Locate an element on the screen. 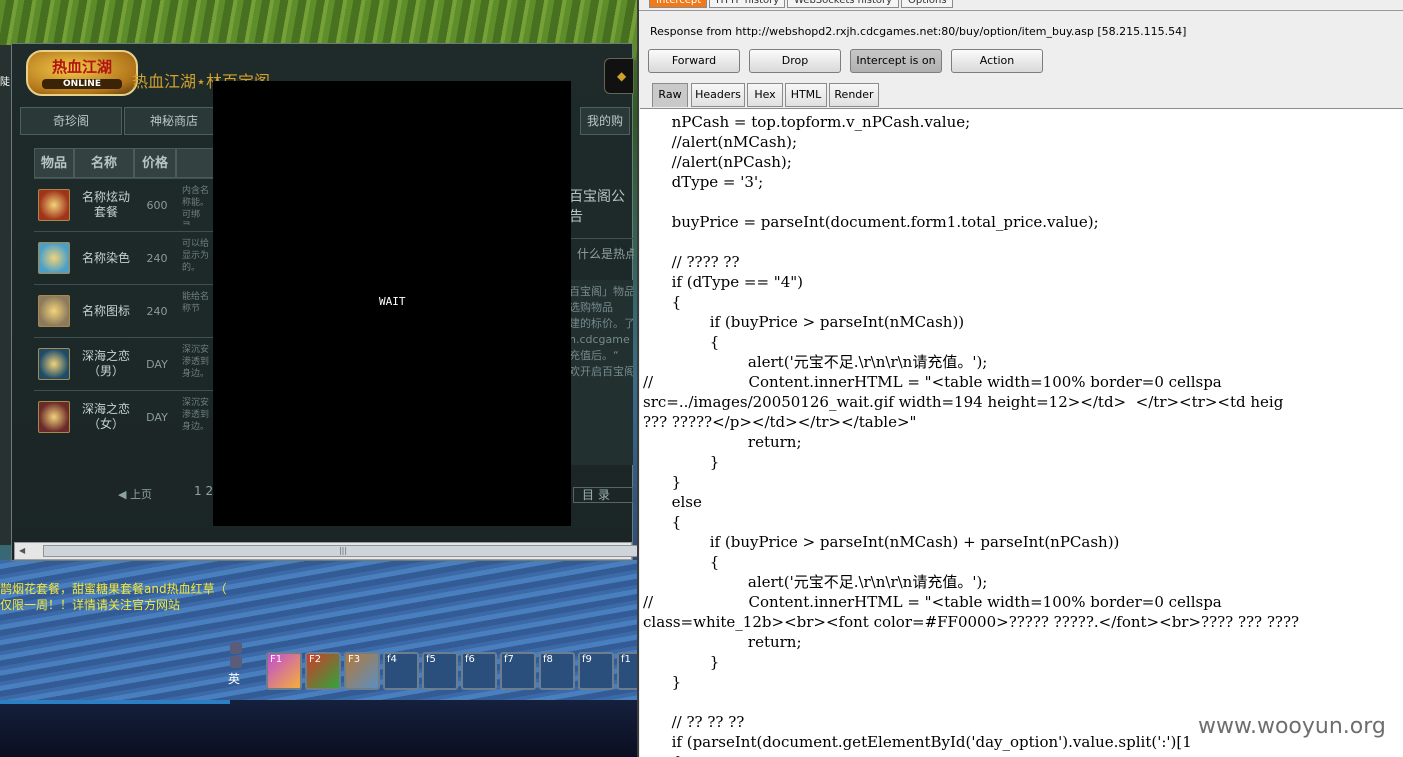  item-name: 深海之恋（女） is located at coordinates (106, 417).